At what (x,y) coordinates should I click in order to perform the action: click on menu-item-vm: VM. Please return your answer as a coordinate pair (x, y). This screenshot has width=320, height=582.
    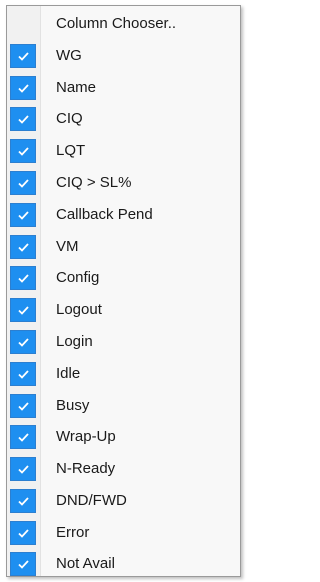
    Looking at the image, I should click on (123, 246).